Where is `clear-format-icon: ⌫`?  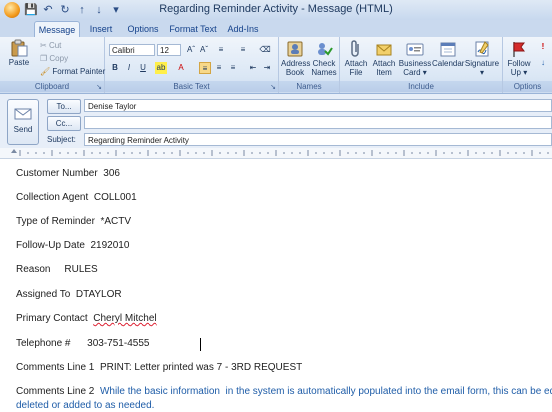 clear-format-icon: ⌫ is located at coordinates (265, 50).